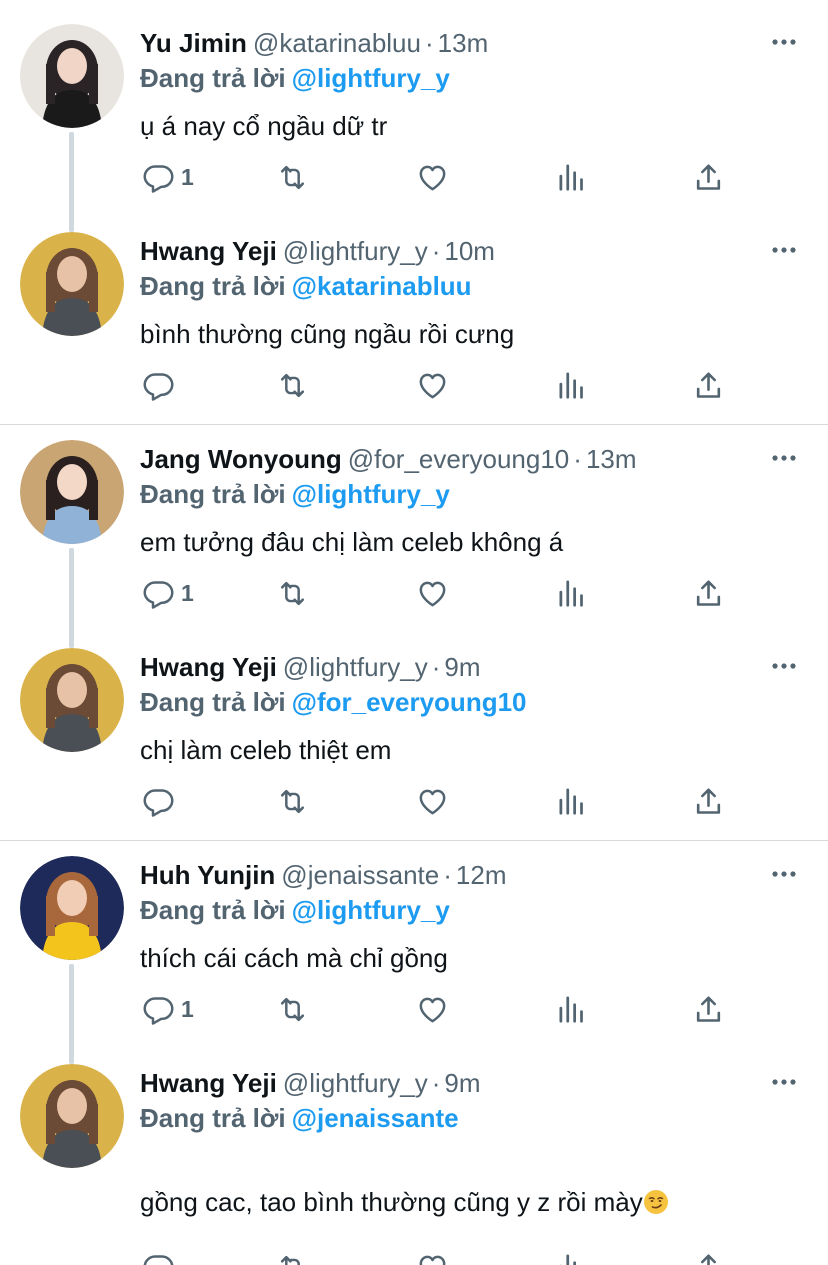 This screenshot has width=828, height=1265. I want to click on tweet-header: Jang Wonyoung @for_everyoung10 · 13m, so click(388, 459).